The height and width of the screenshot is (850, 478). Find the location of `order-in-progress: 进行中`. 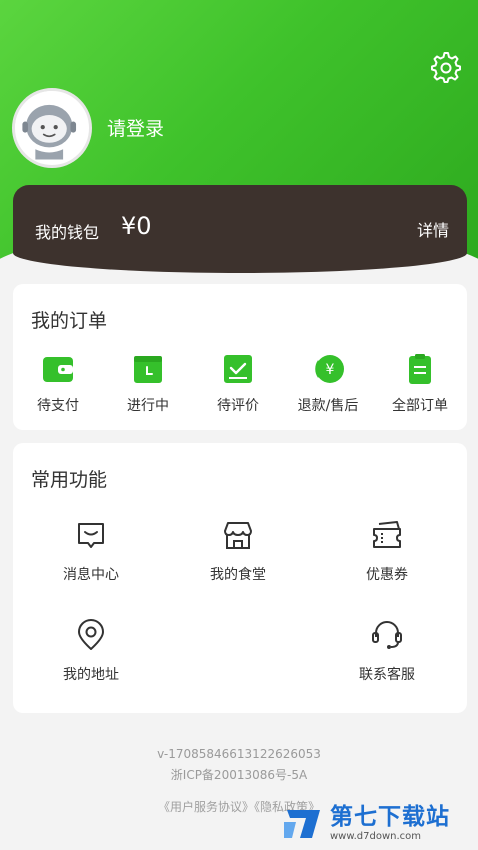

order-in-progress: 进行中 is located at coordinates (148, 384).